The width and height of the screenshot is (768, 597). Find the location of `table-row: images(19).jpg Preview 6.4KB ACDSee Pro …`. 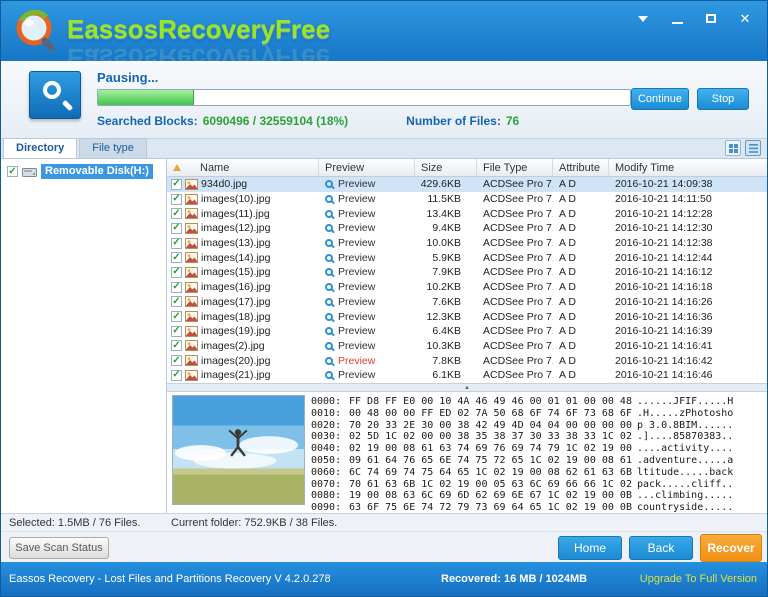

table-row: images(19).jpg Preview 6.4KB ACDSee Pro … is located at coordinates (467, 331).